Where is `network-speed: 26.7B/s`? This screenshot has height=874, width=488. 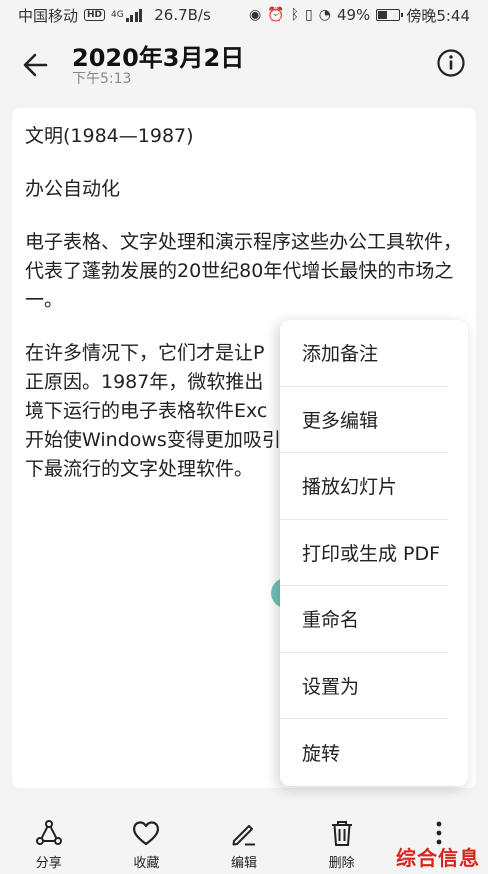
network-speed: 26.7B/s is located at coordinates (182, 15).